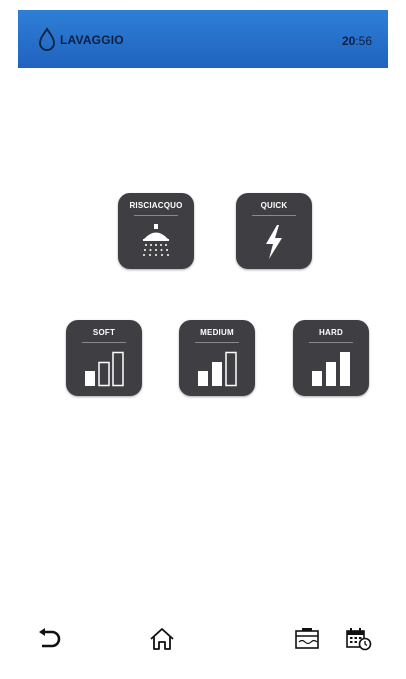 The image size is (406, 679). I want to click on hard-button: HARD, so click(331, 358).